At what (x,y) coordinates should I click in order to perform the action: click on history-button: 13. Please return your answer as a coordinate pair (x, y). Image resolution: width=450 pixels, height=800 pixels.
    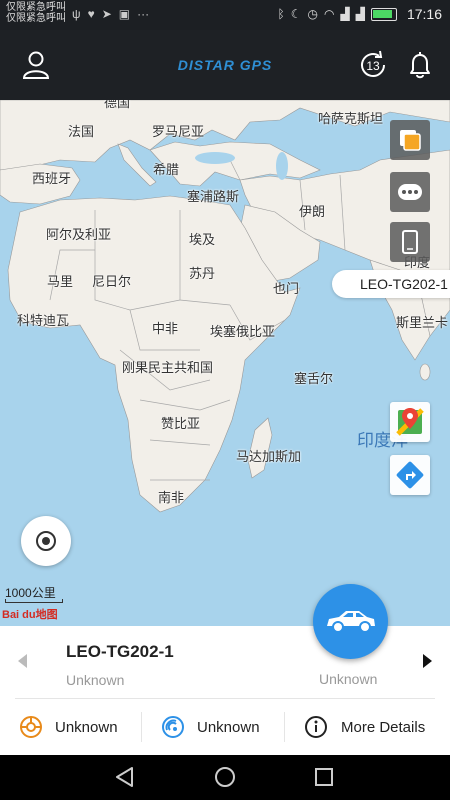
    Looking at the image, I should click on (373, 65).